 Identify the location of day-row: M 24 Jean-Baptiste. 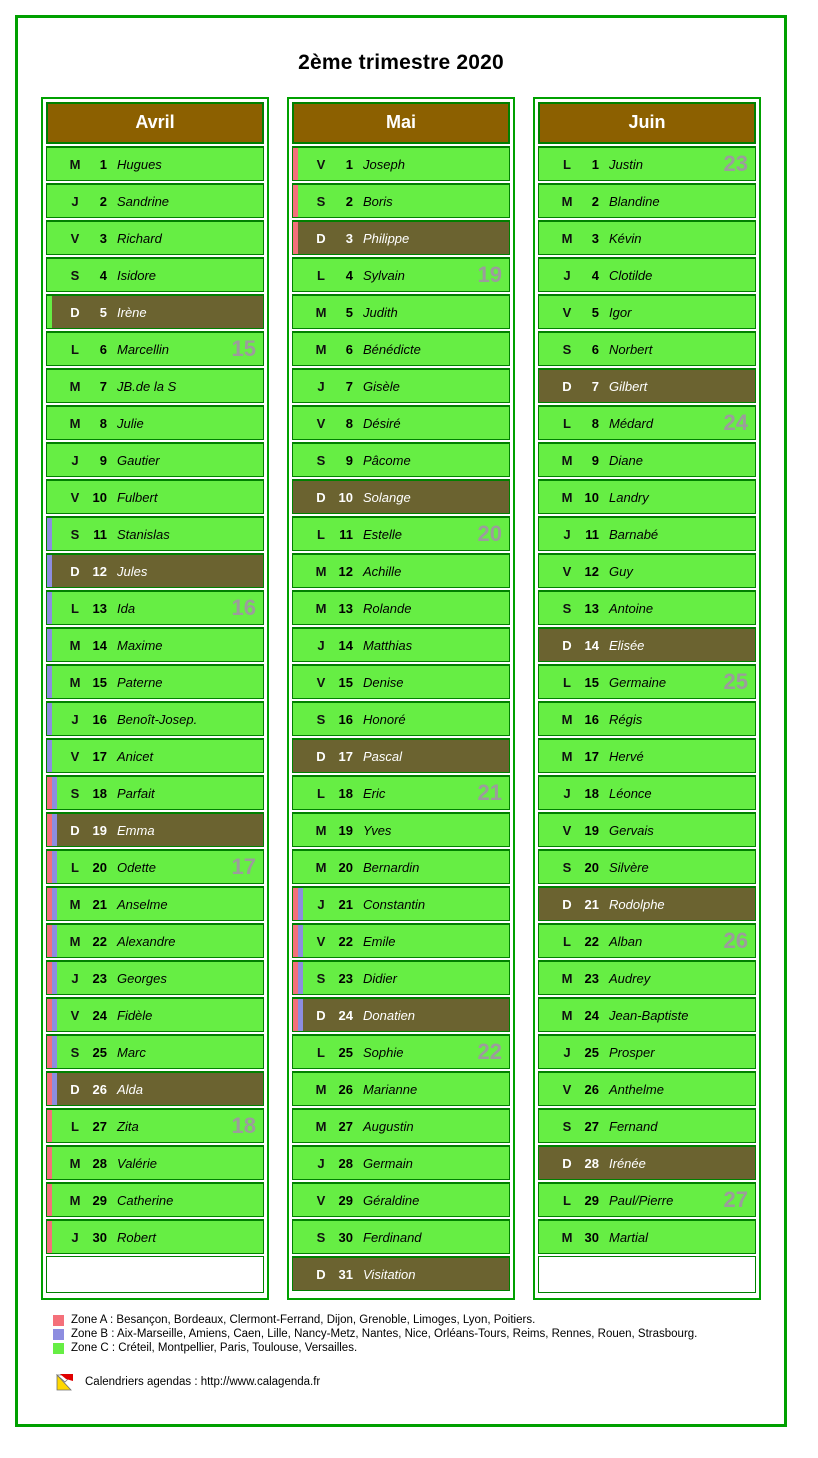
(647, 1014).